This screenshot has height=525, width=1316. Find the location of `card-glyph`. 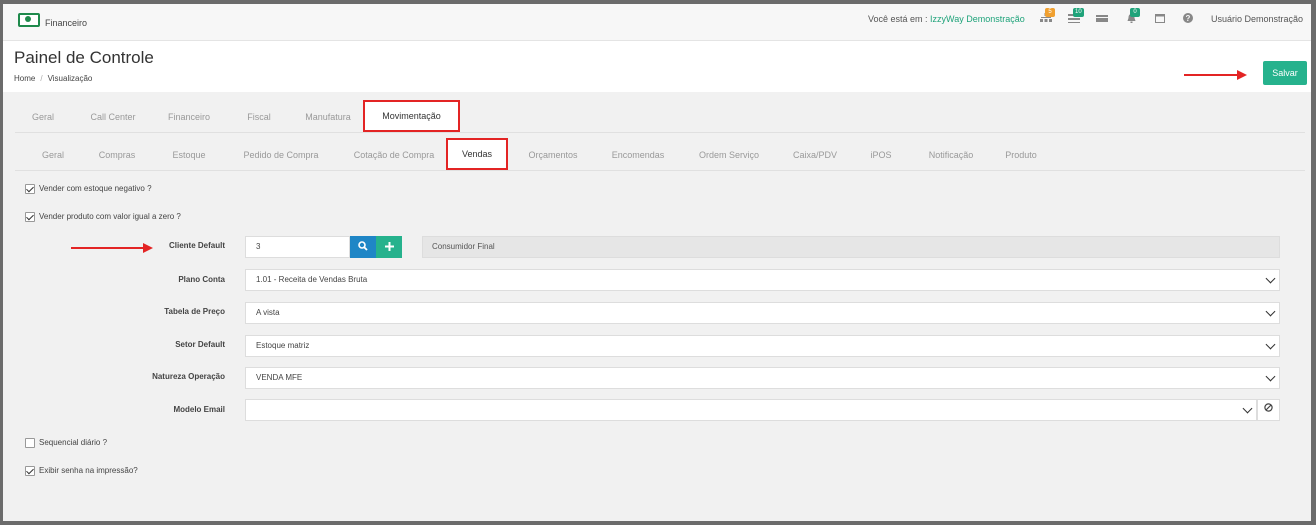

card-glyph is located at coordinates (1102, 18).